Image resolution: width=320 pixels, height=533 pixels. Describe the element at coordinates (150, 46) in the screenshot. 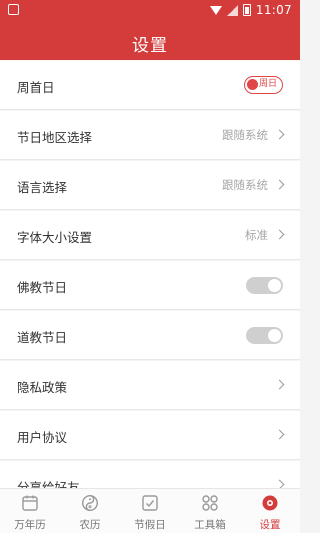

I see `page-title: 设置` at that location.